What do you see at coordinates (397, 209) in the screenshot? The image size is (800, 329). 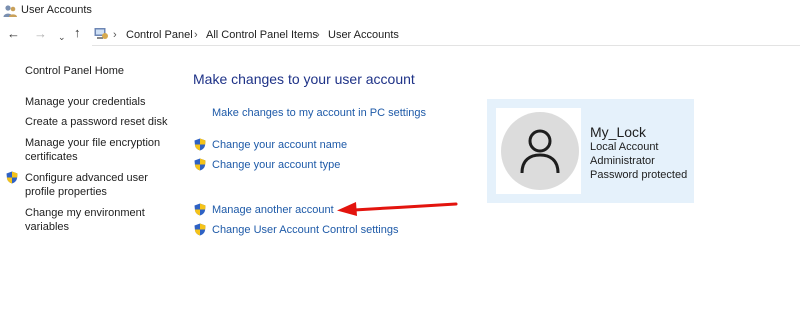 I see `red-arrow-annotation` at bounding box center [397, 209].